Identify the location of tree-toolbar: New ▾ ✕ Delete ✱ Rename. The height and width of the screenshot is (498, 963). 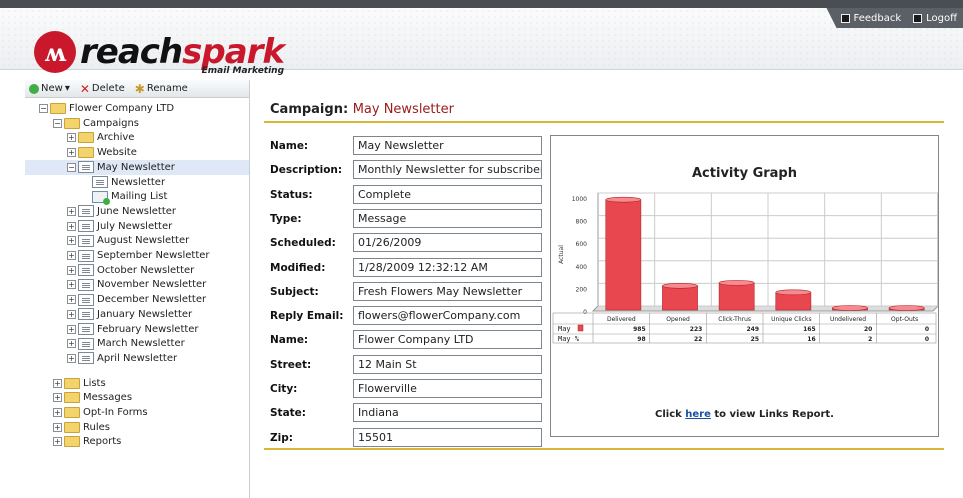
(137, 89).